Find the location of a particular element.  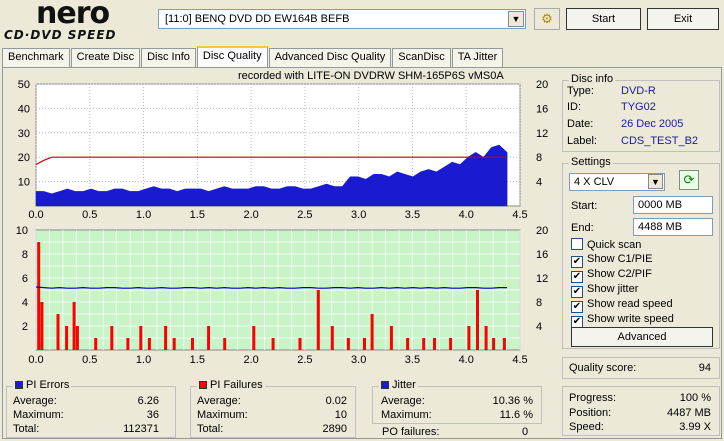

tab-disc-info: Disc Info is located at coordinates (168, 58).